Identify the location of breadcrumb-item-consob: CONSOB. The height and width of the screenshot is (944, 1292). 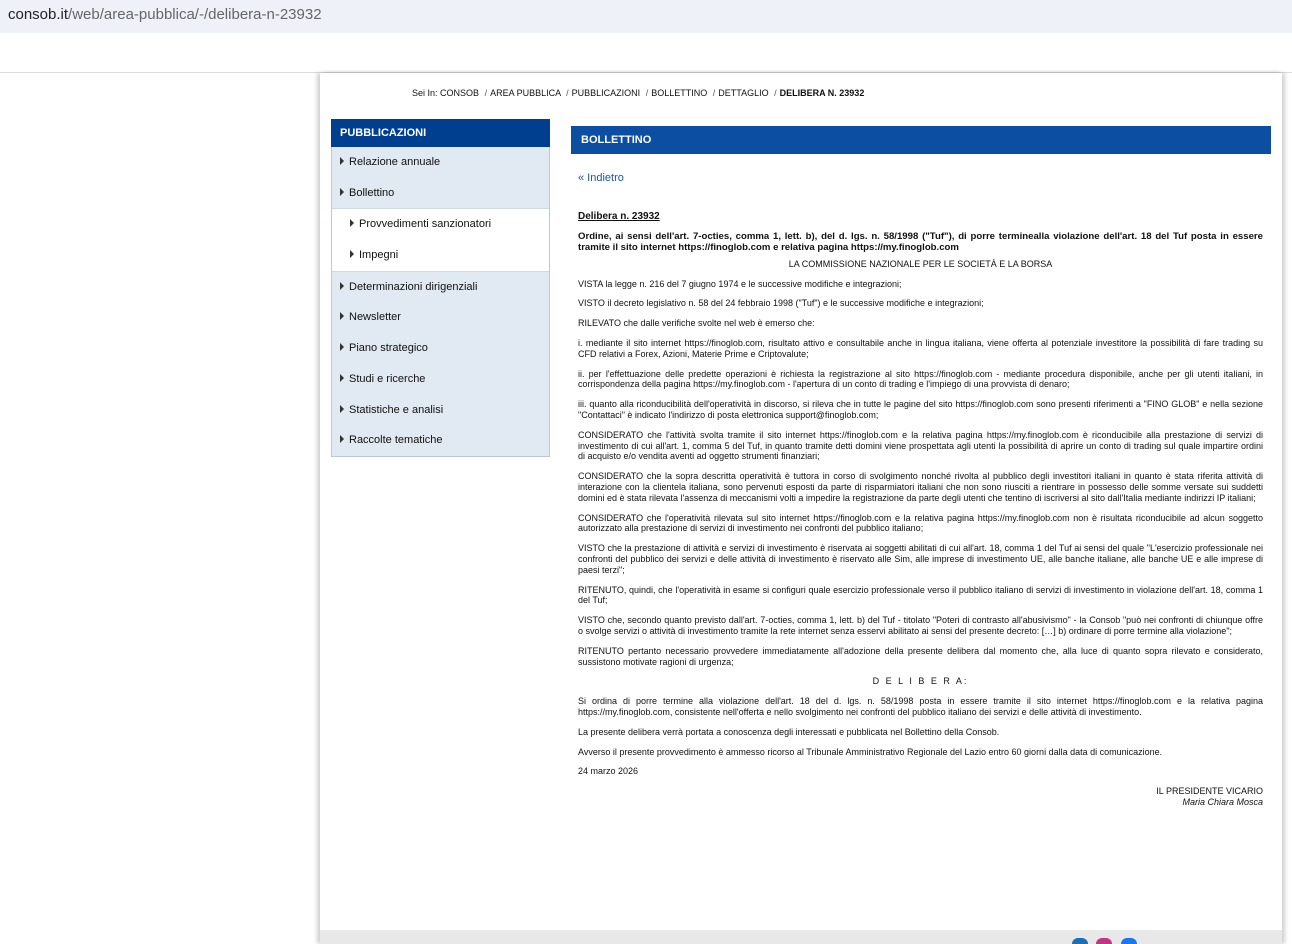
(459, 93).